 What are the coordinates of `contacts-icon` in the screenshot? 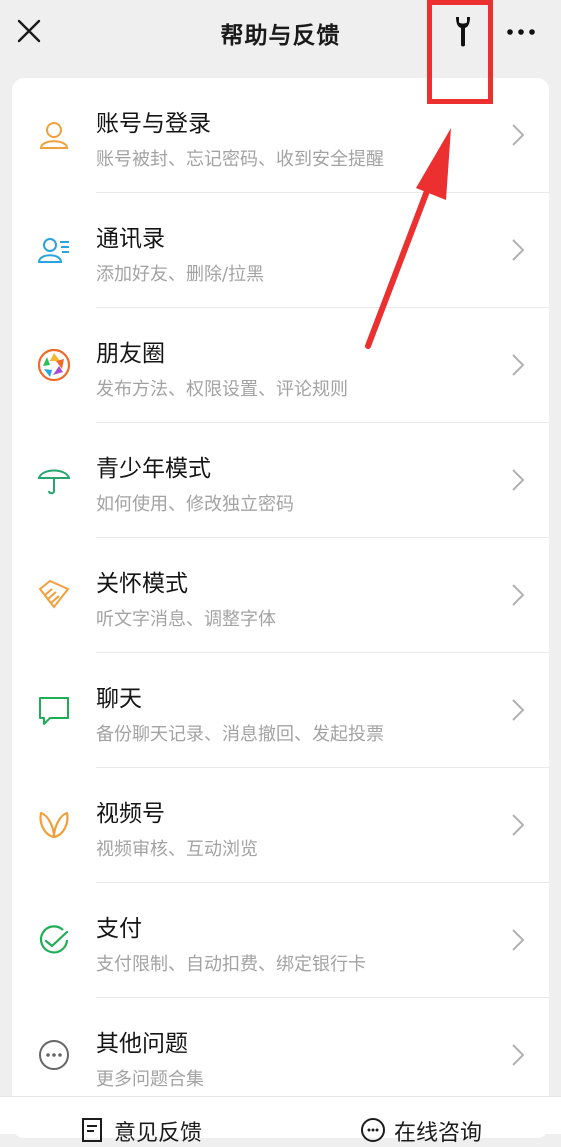 It's located at (54, 250).